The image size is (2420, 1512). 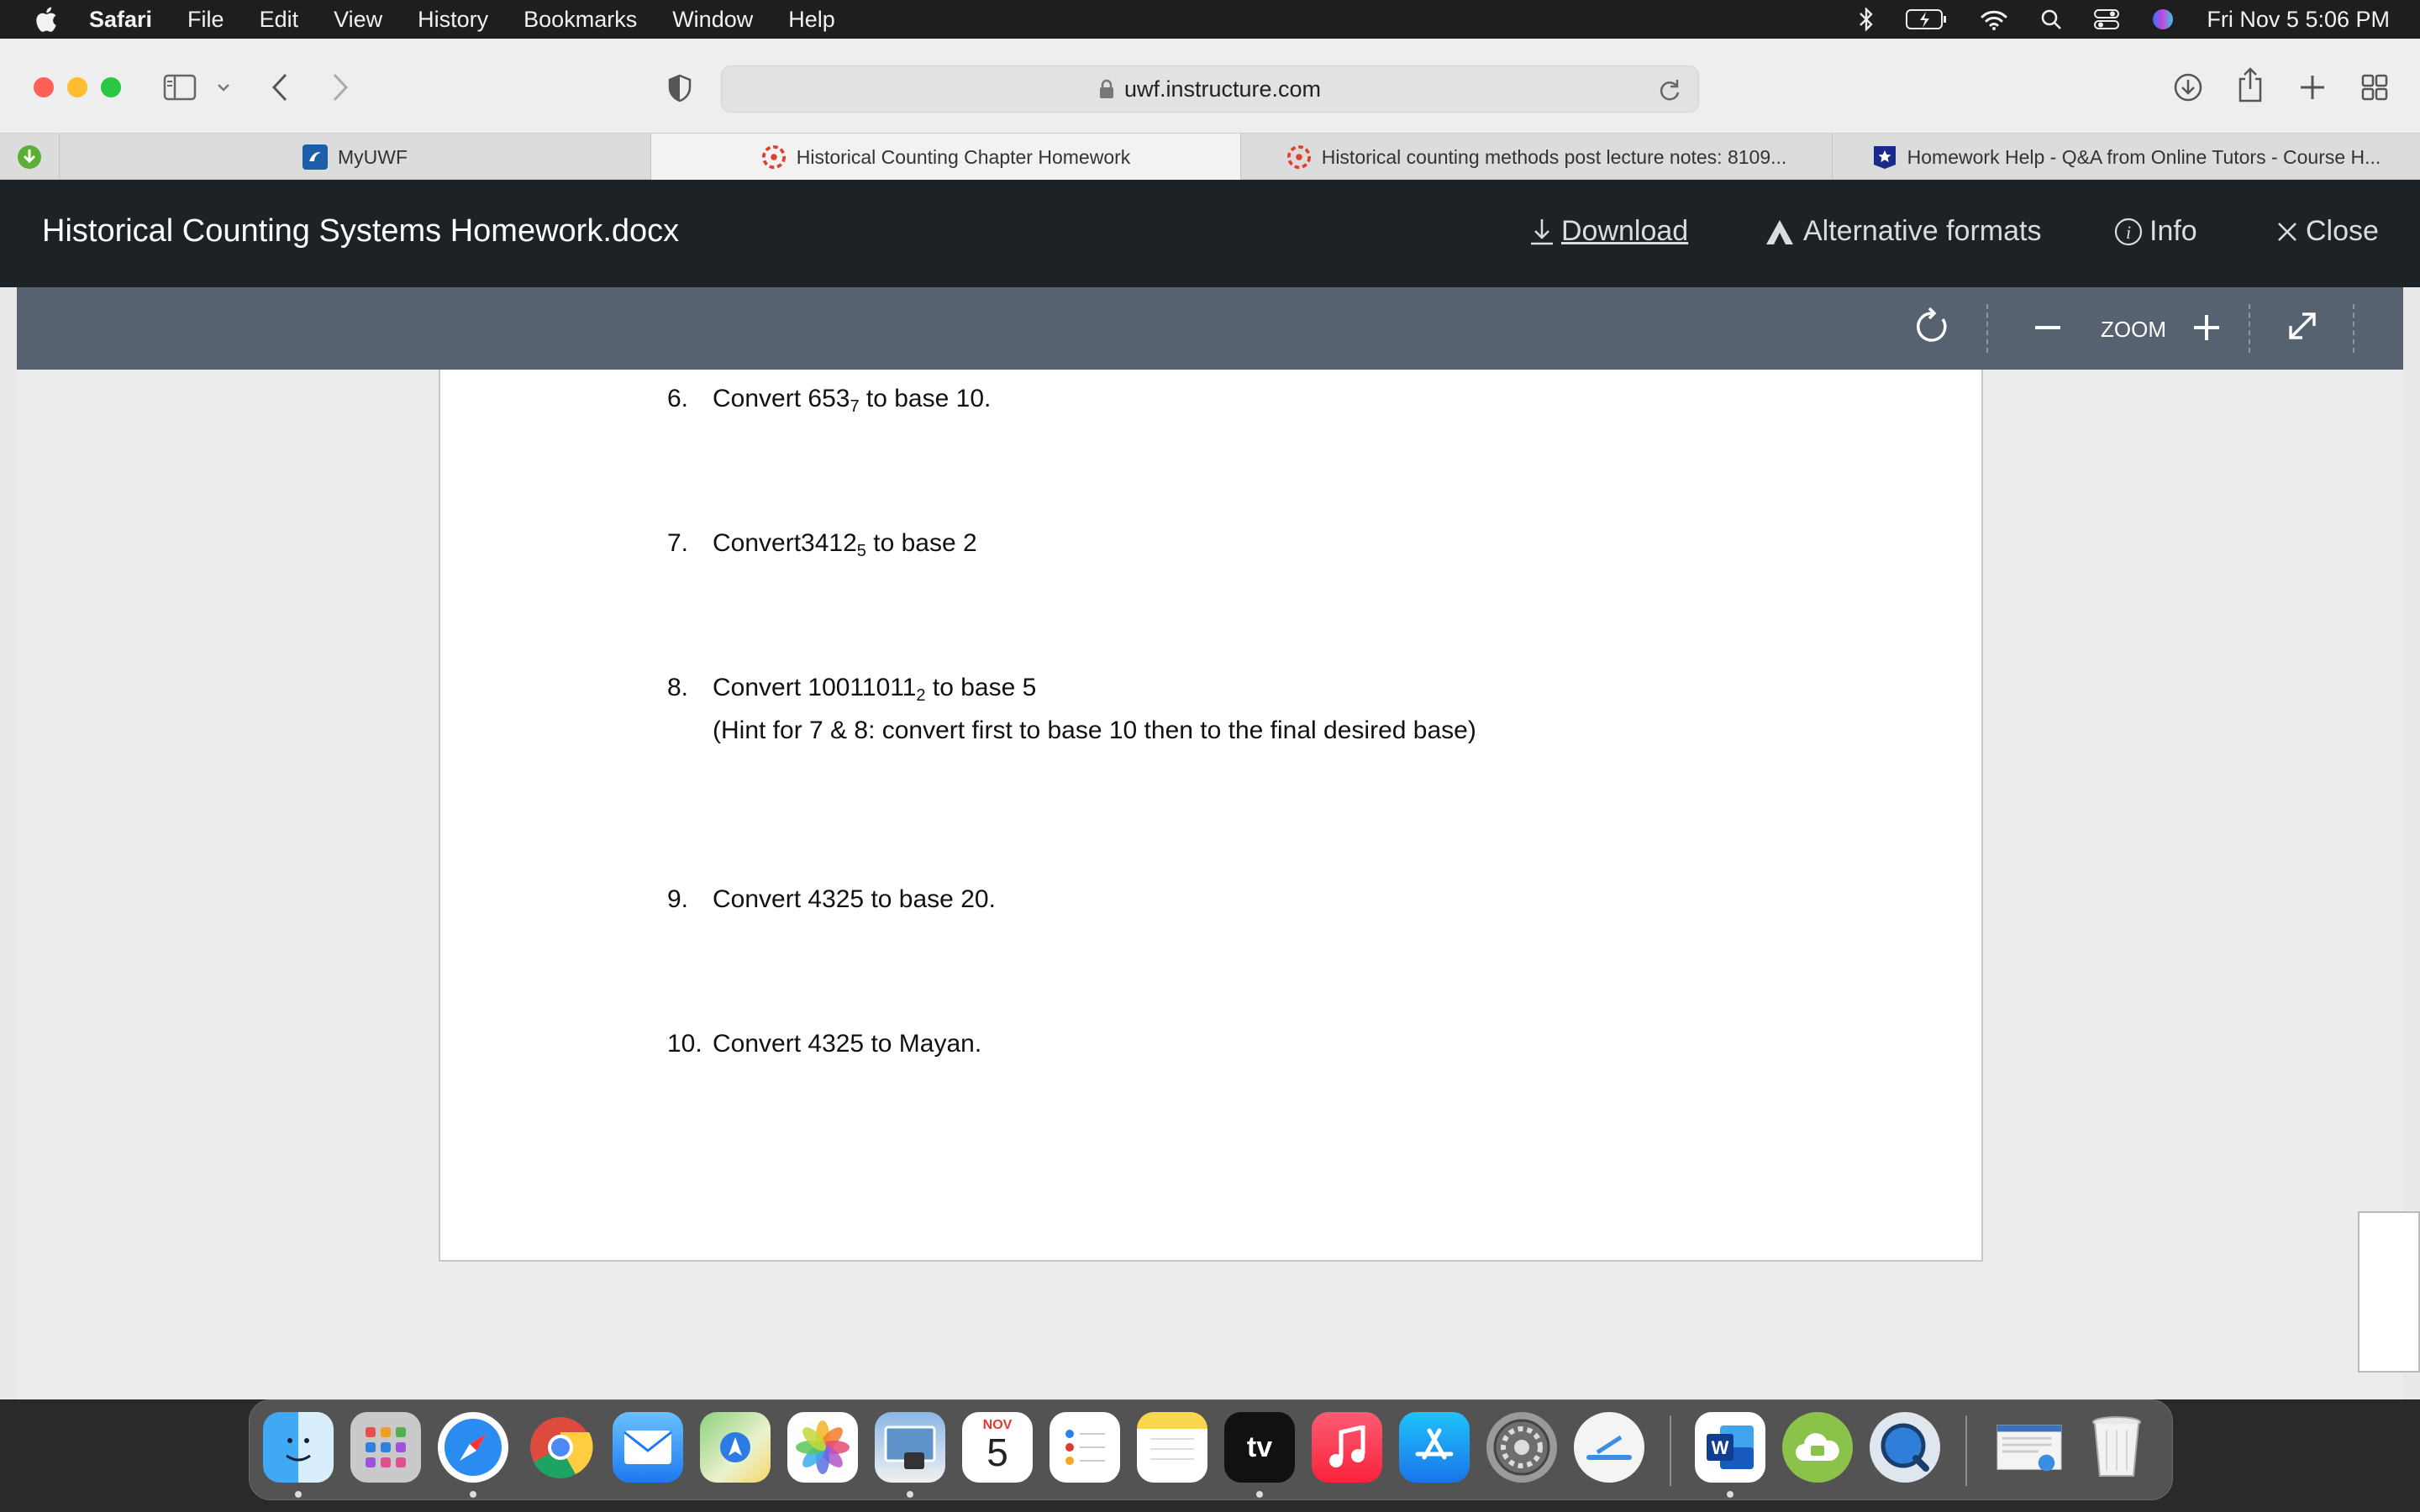 I want to click on alternative-formats-button: Alternative formats, so click(x=1902, y=231).